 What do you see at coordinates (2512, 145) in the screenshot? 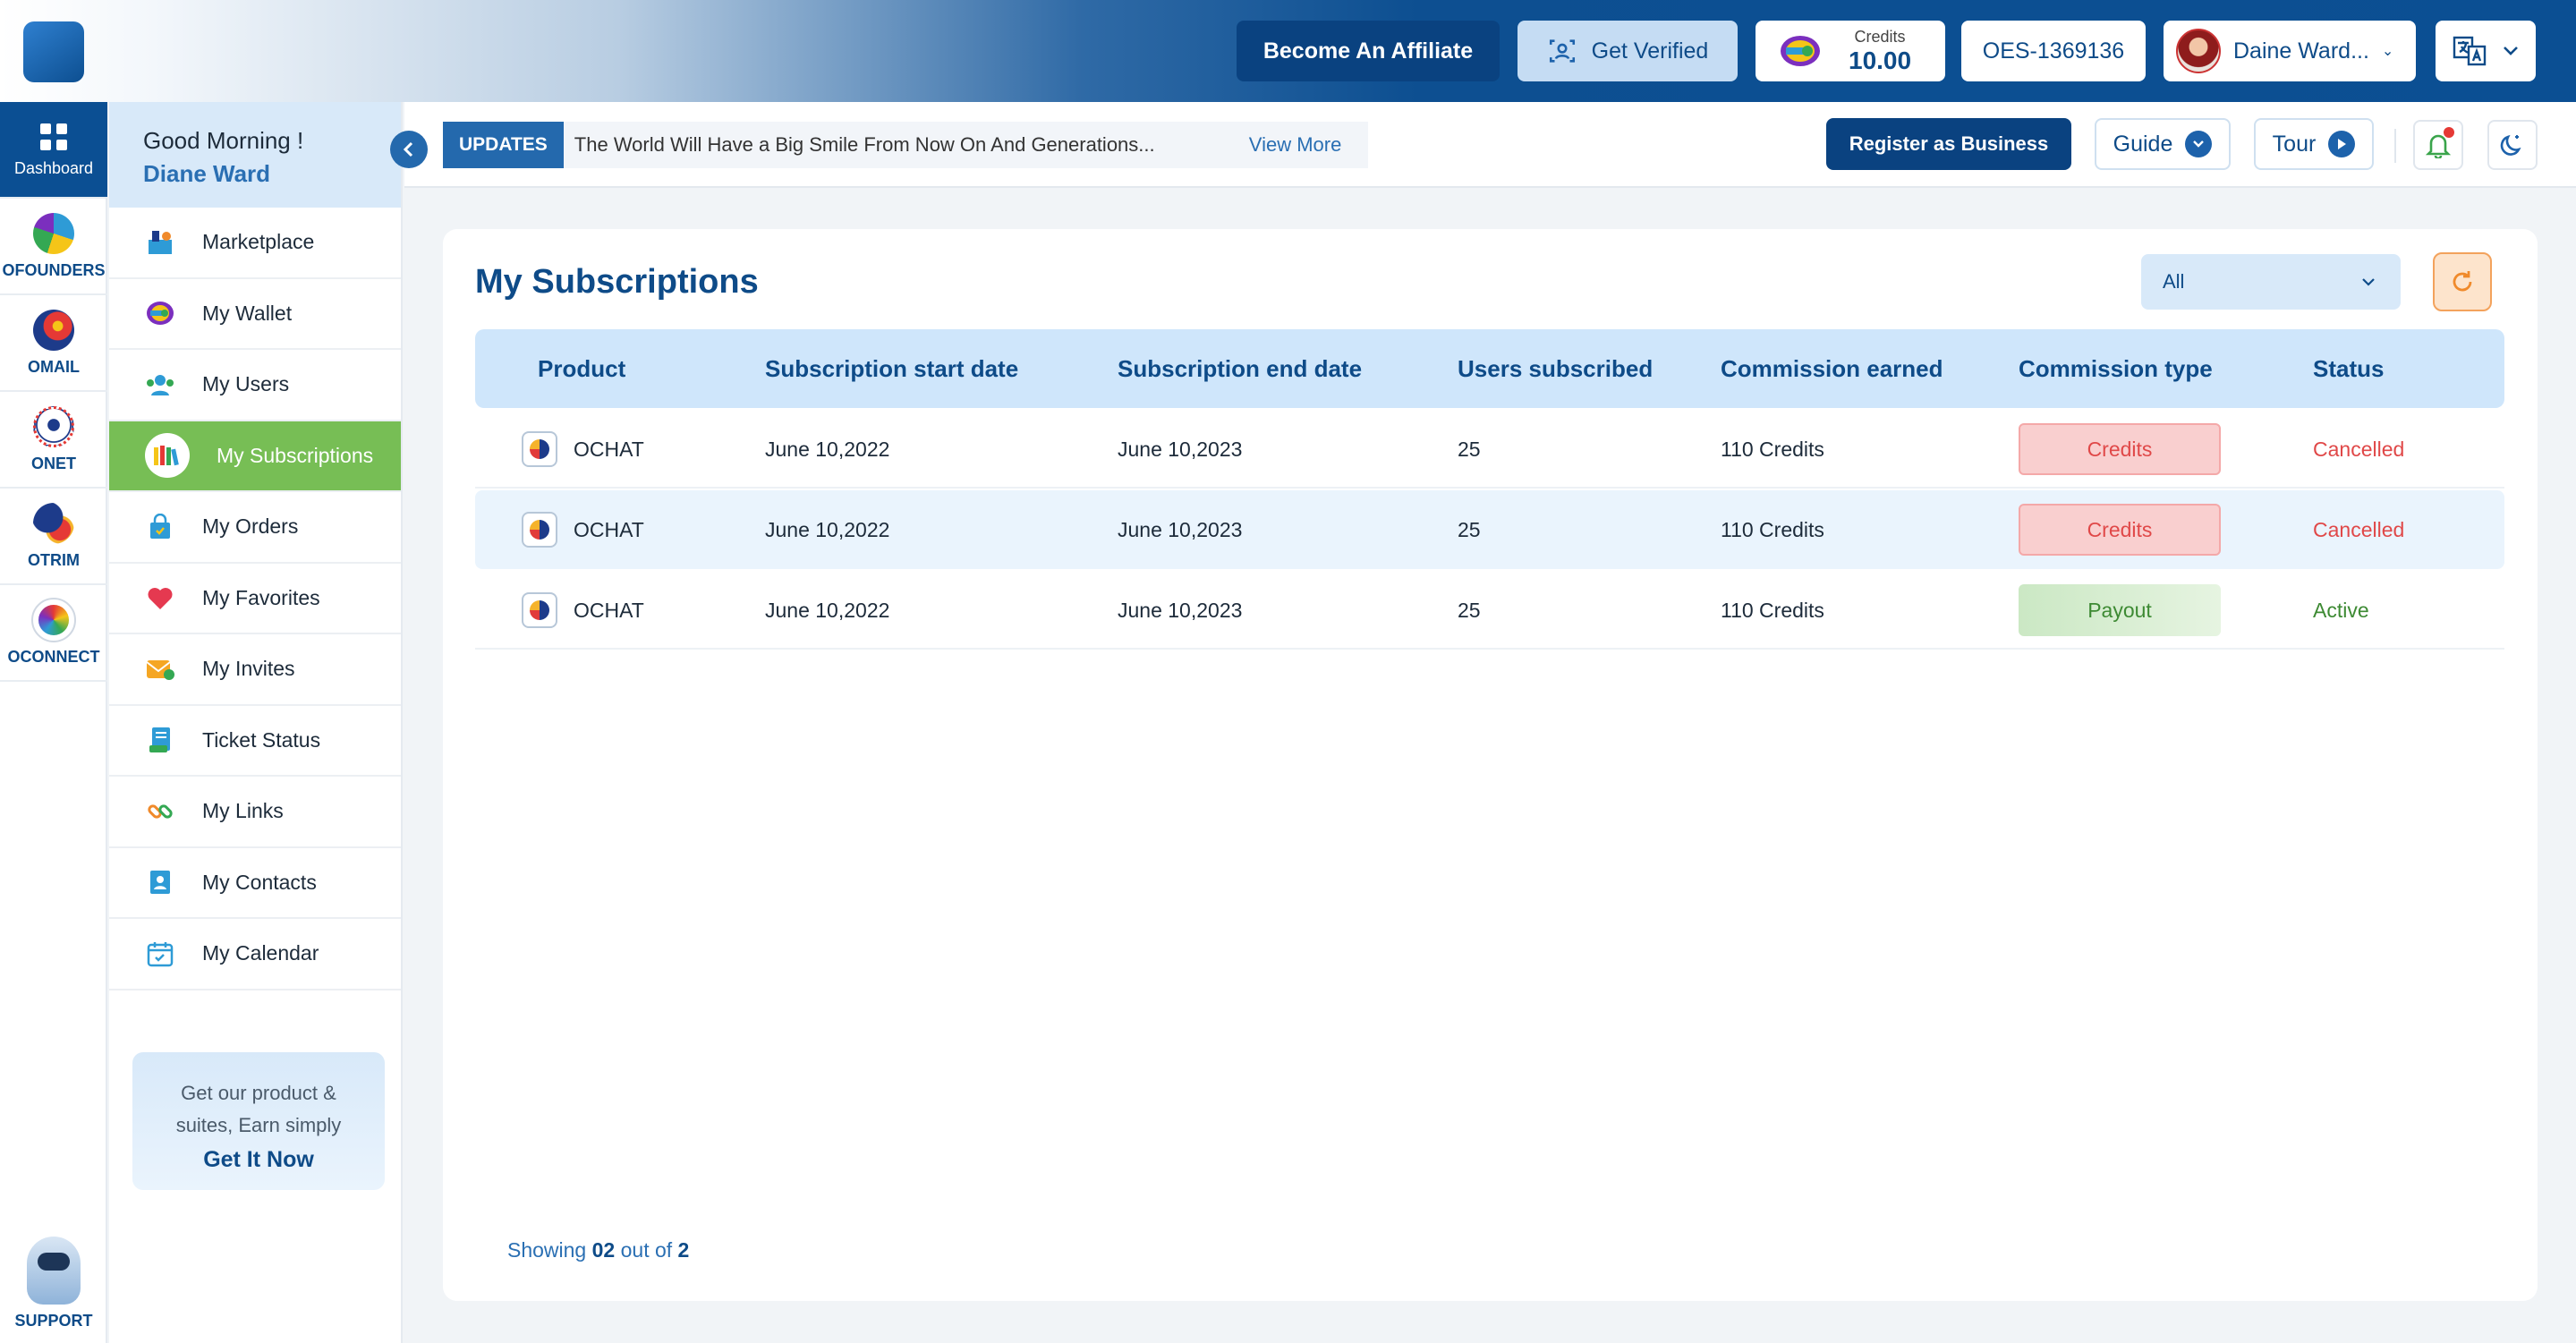
I see `theme-toggle-button` at bounding box center [2512, 145].